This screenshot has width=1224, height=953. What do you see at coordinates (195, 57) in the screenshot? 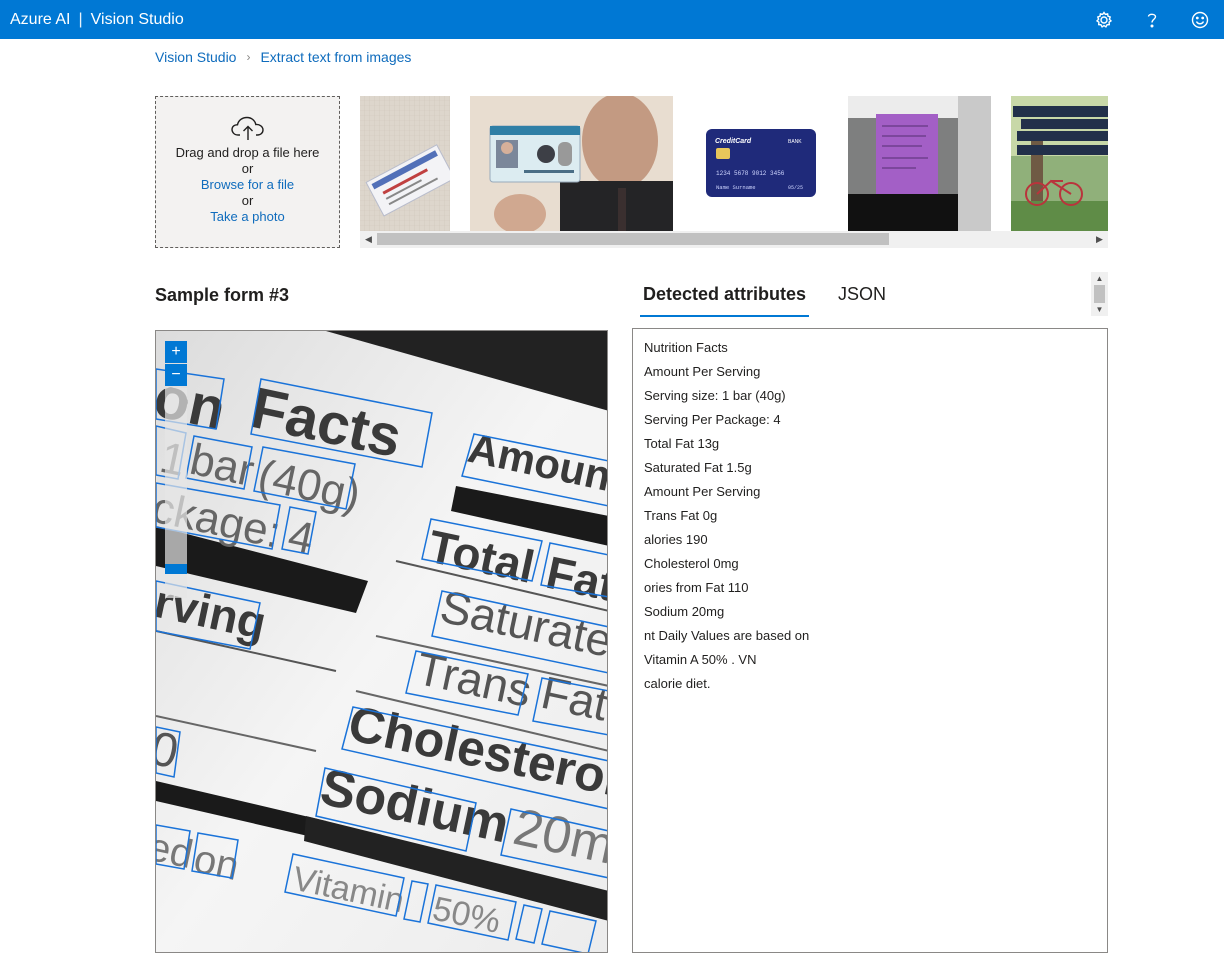
I see `breadcrumb-home: Vision Studio` at bounding box center [195, 57].